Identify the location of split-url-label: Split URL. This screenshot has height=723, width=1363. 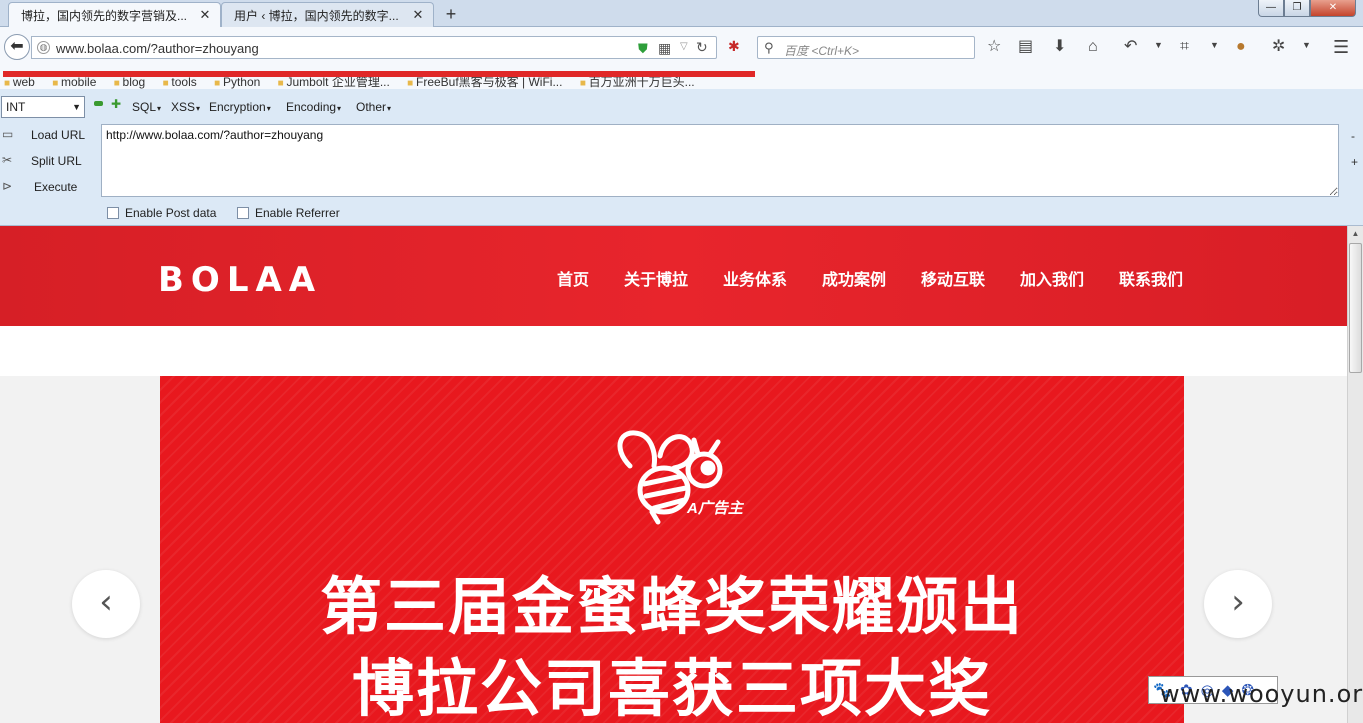
(56, 161).